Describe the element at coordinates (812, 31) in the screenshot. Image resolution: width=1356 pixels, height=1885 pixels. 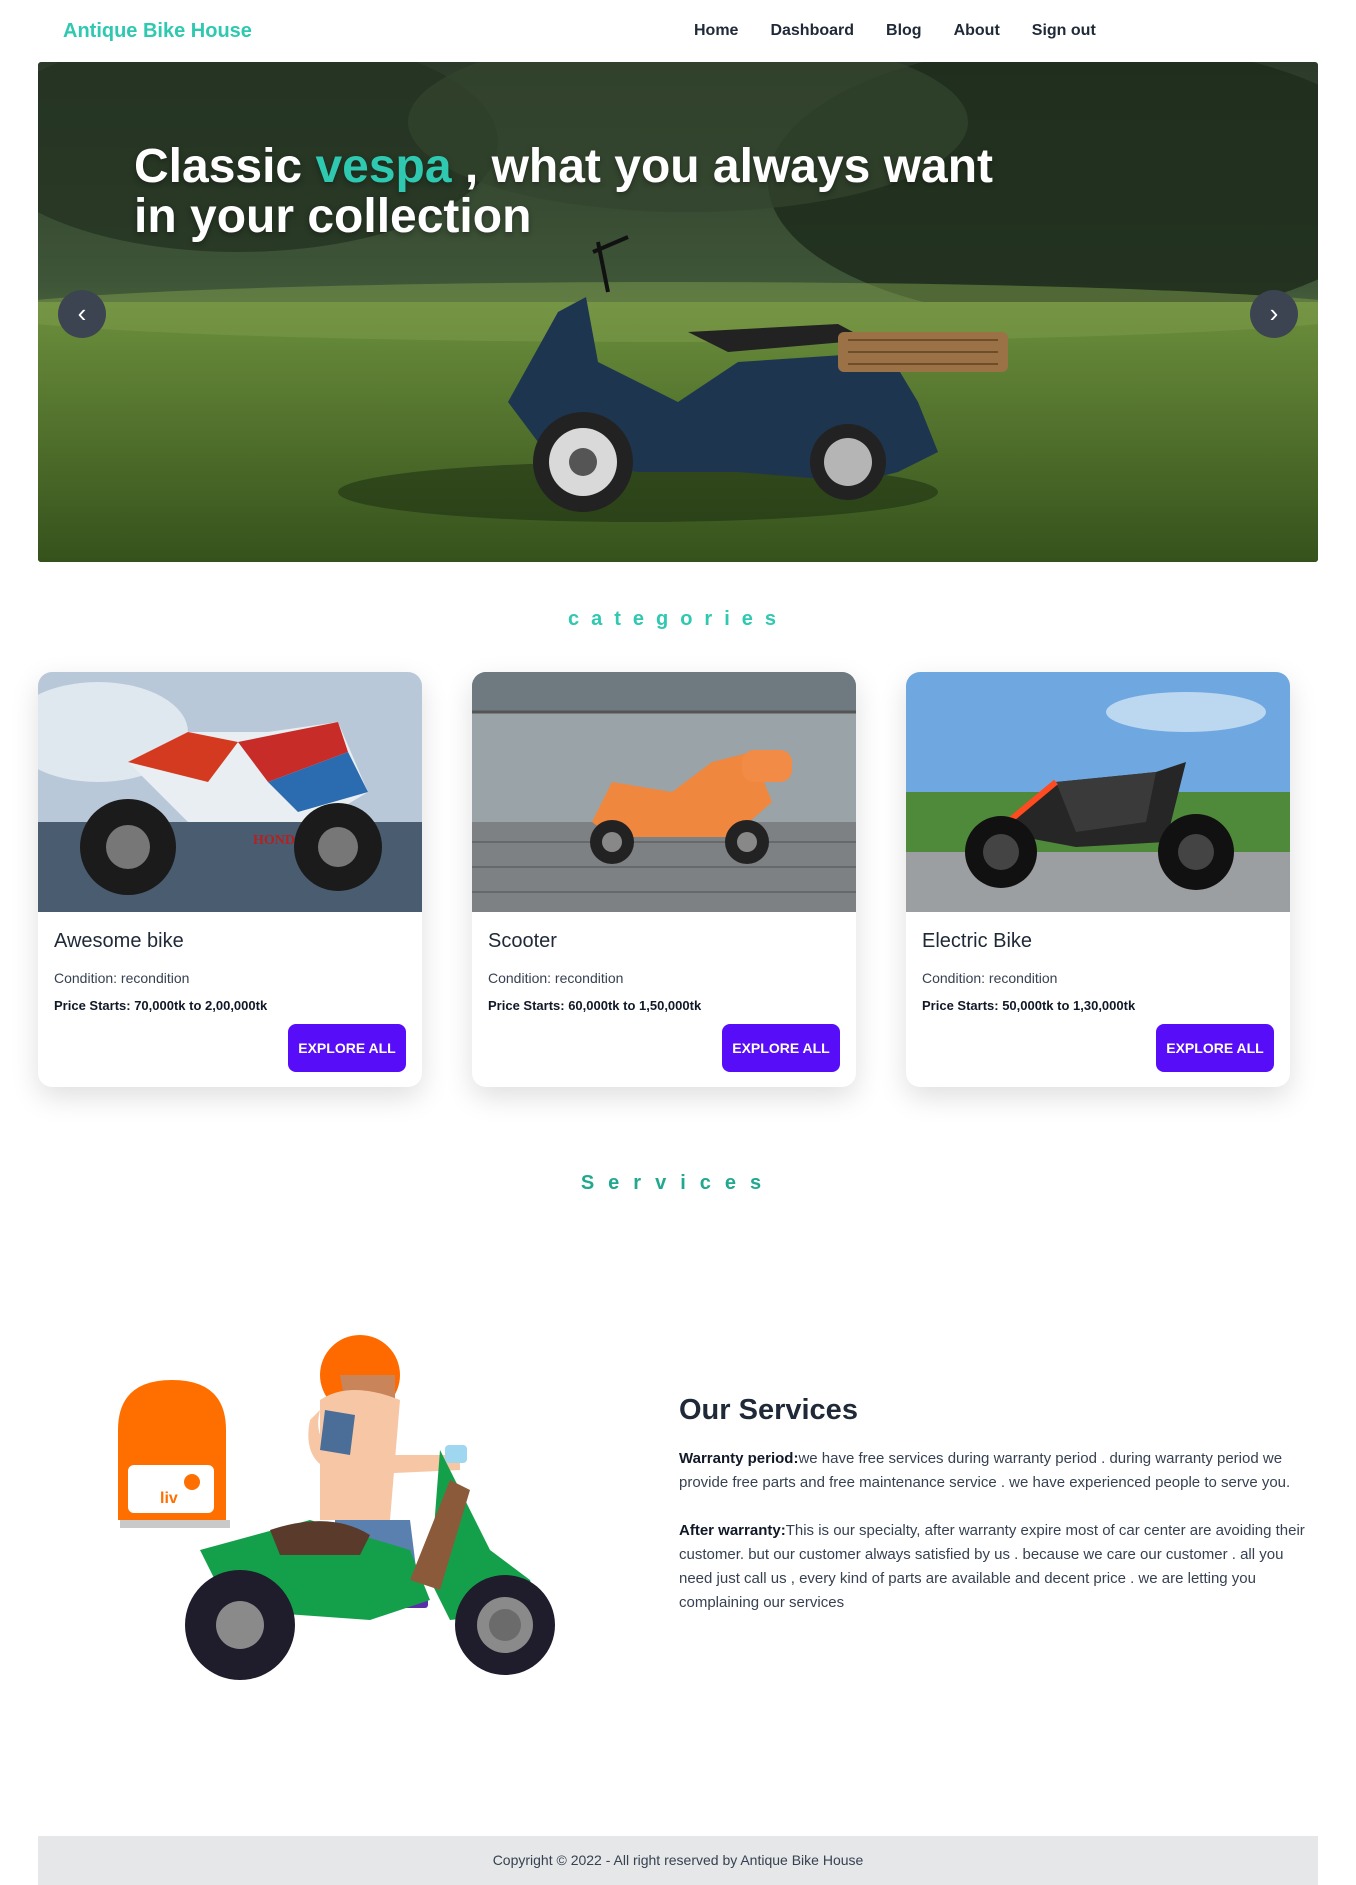
I see `nav-dashboard: Dashboard` at that location.